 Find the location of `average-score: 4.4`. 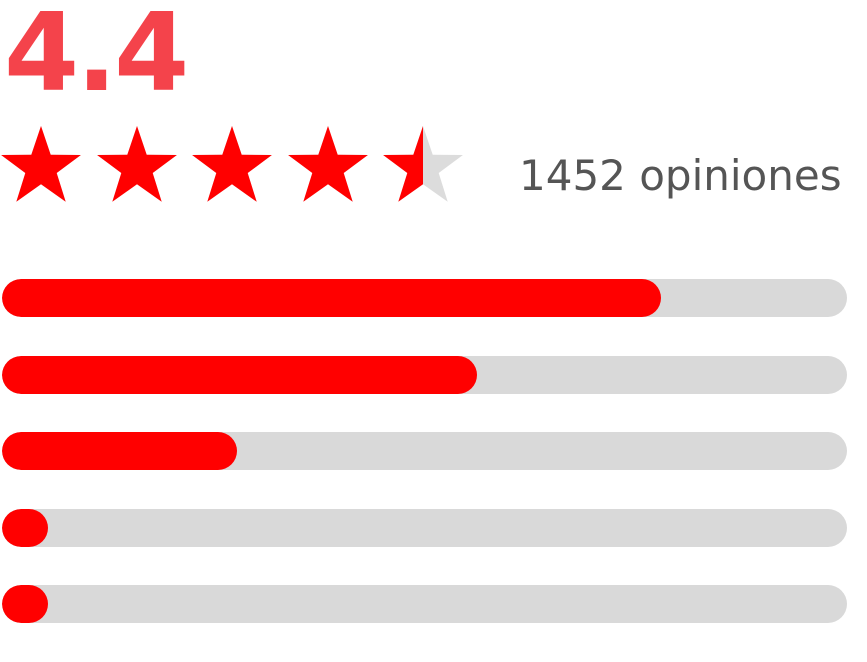

average-score: 4.4 is located at coordinates (96, 58).